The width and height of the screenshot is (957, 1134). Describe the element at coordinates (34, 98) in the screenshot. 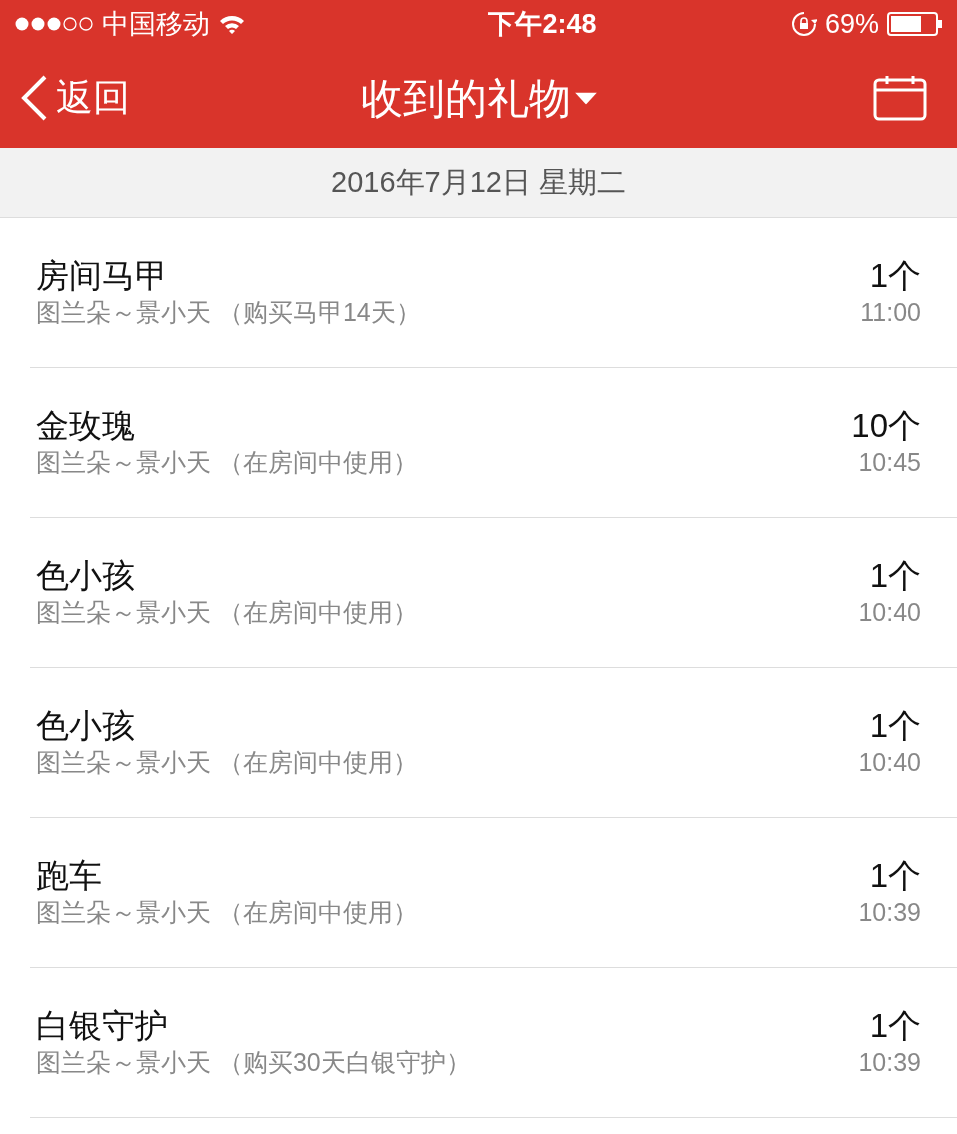

I see `back-chevron-icon` at that location.